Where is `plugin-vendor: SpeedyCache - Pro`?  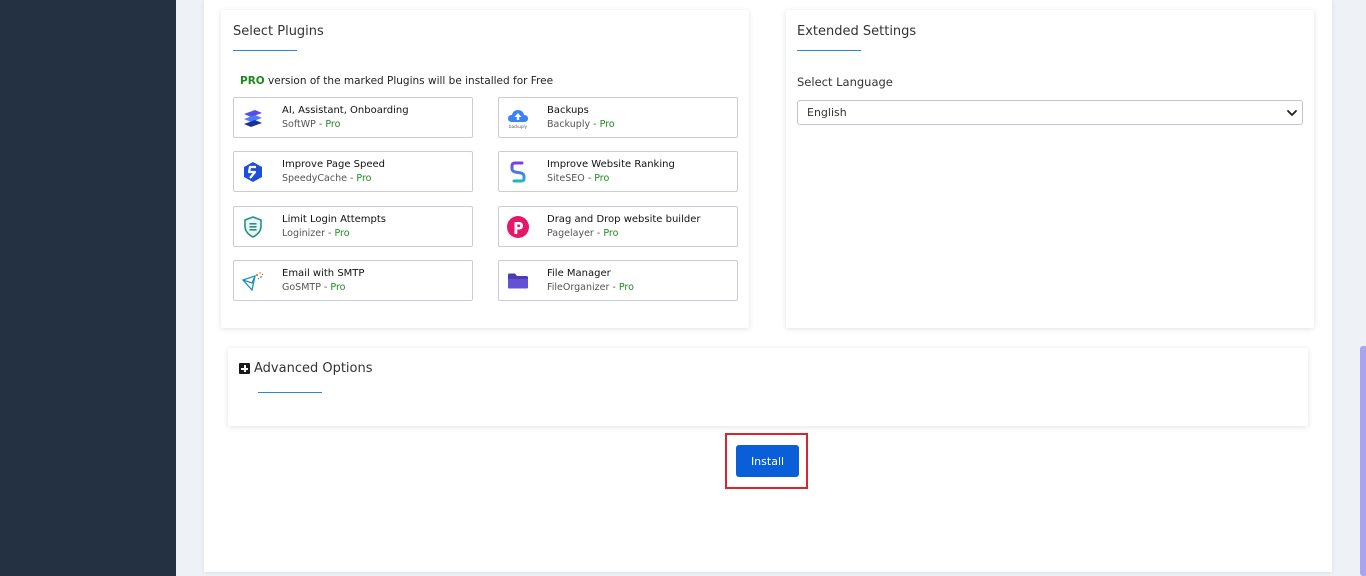 plugin-vendor: SpeedyCache - Pro is located at coordinates (327, 178).